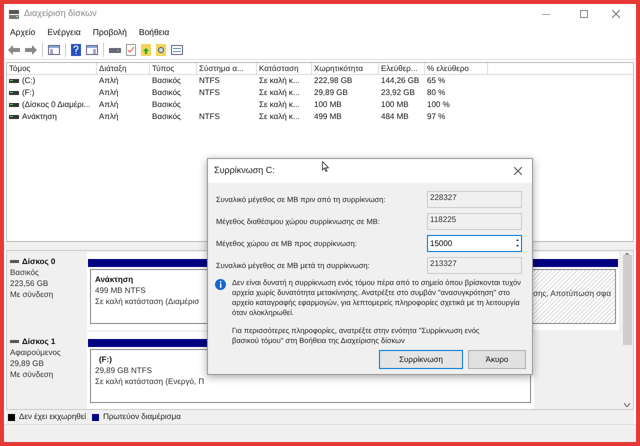 The image size is (640, 446). I want to click on table-cell: 23,92 GB, so click(398, 93).